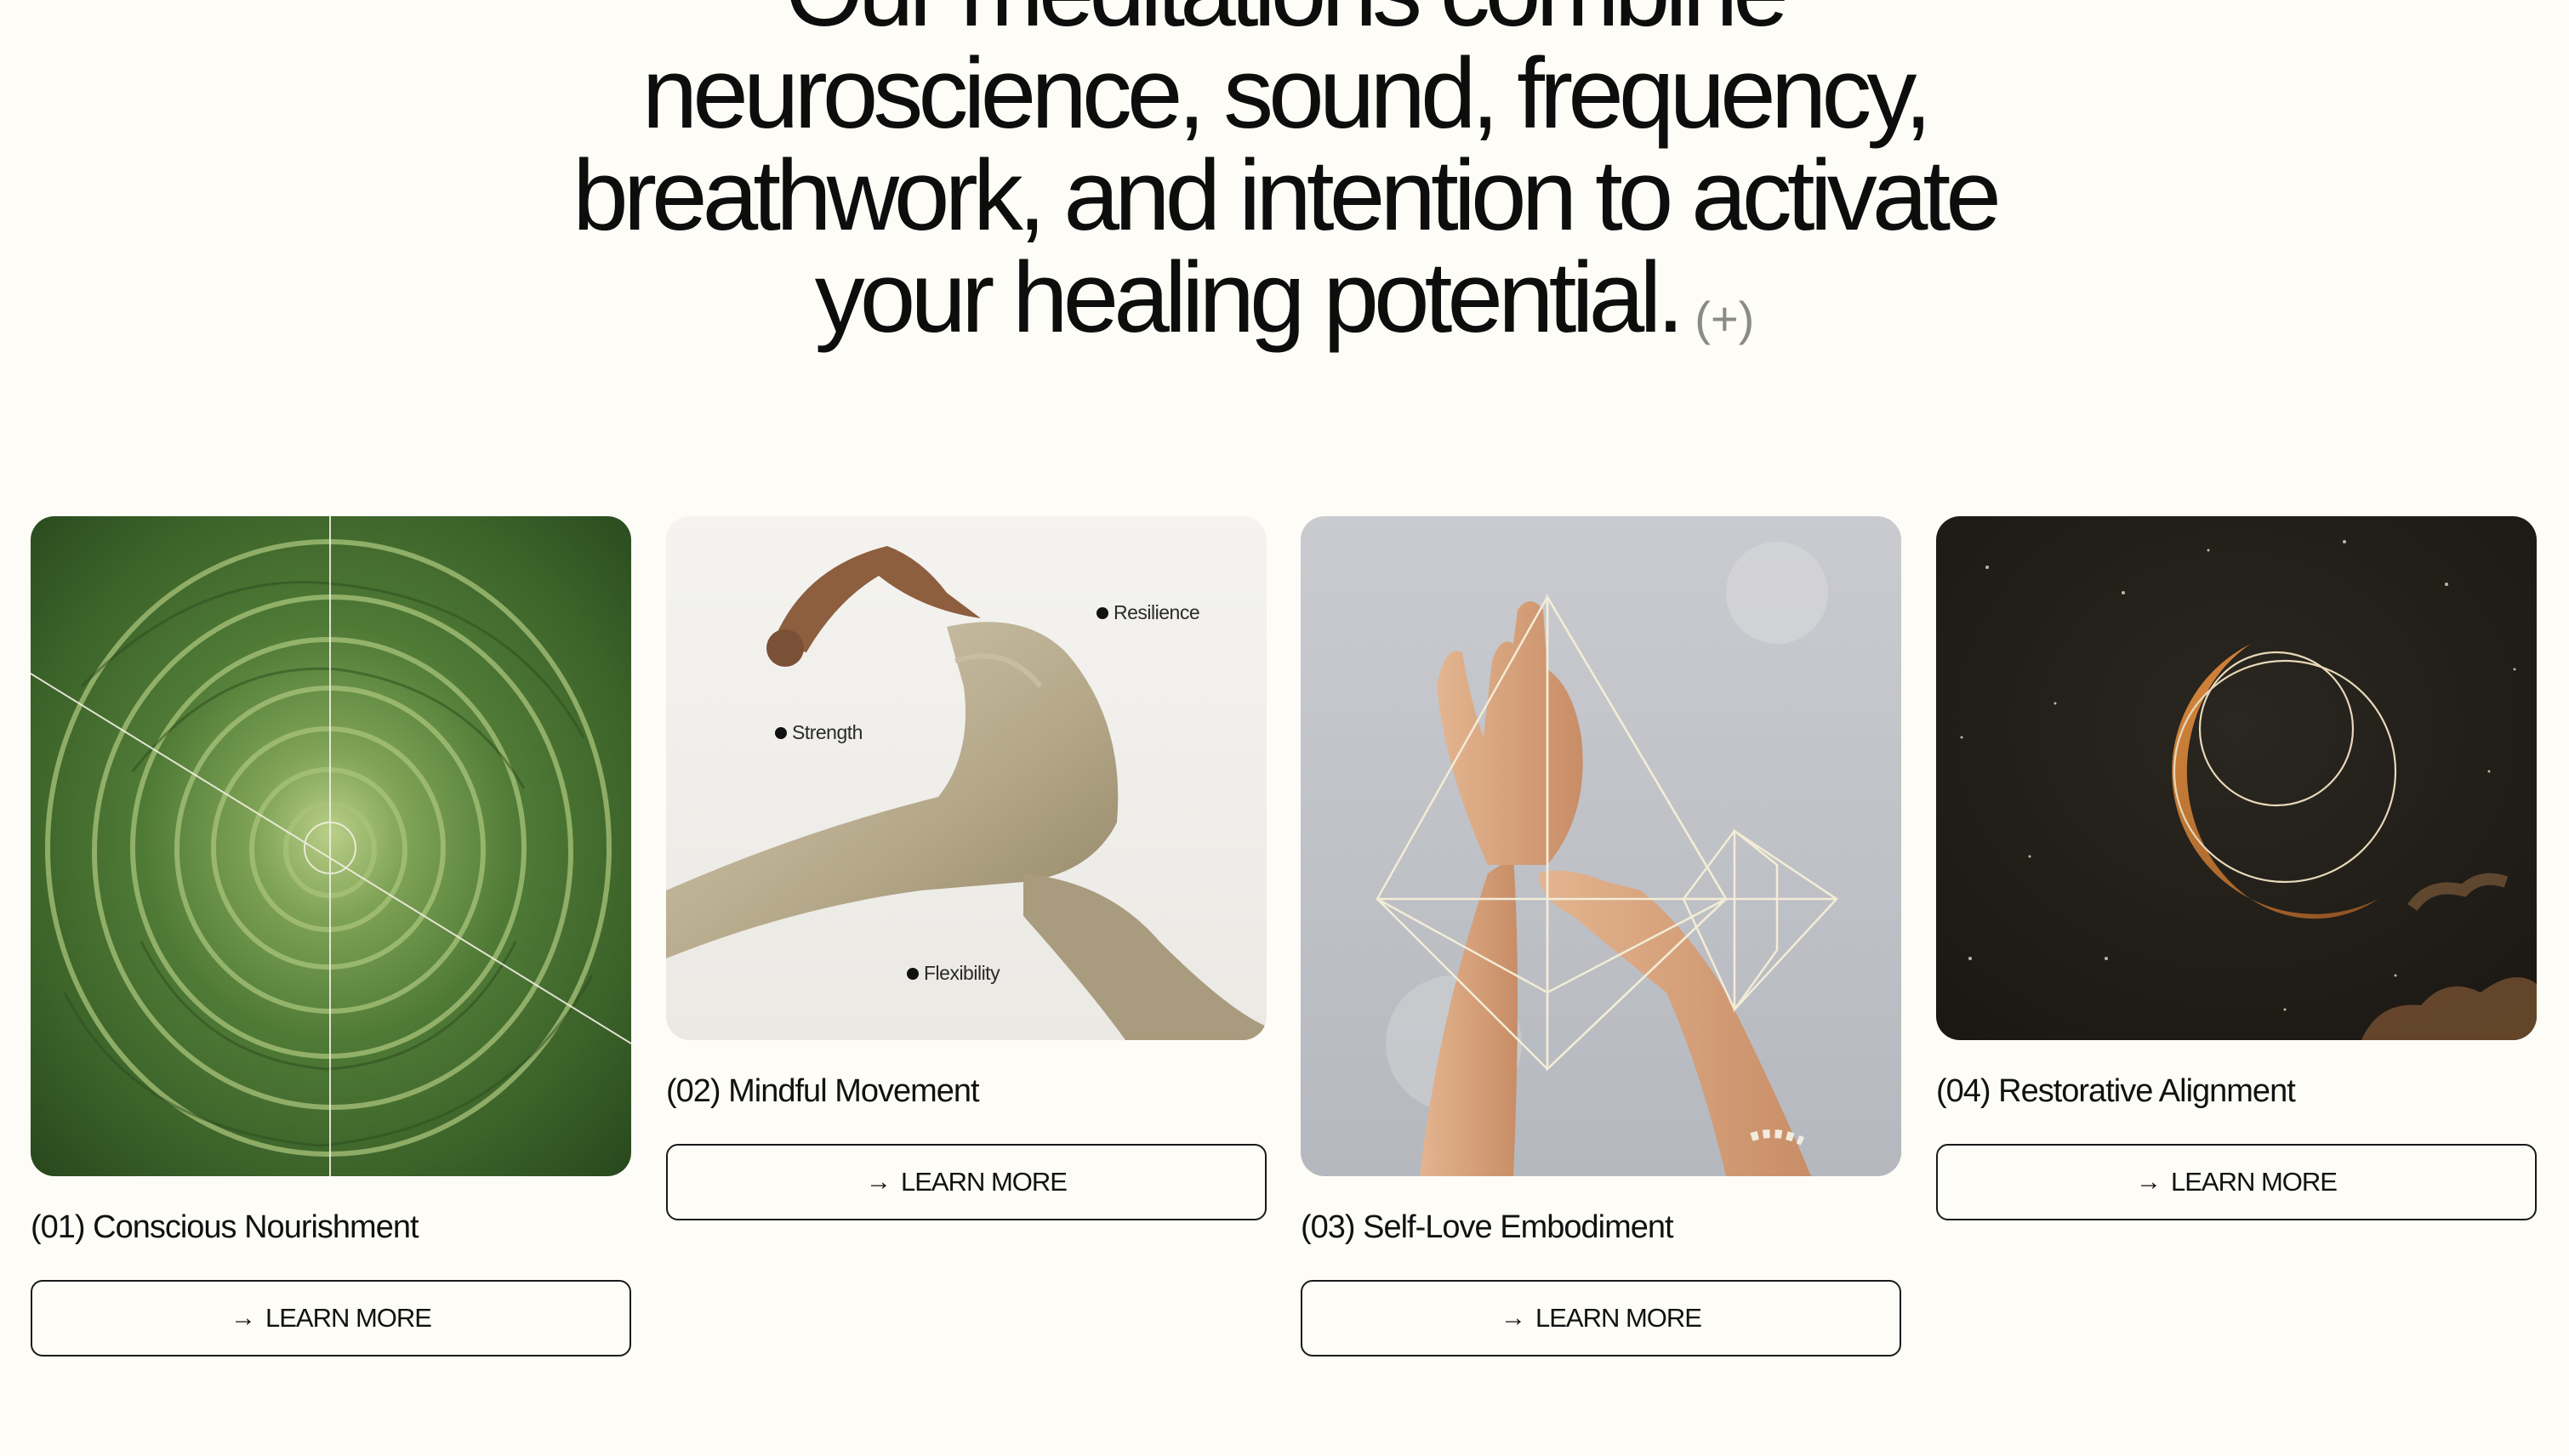 The width and height of the screenshot is (2569, 1456). I want to click on moon-image, so click(2236, 778).